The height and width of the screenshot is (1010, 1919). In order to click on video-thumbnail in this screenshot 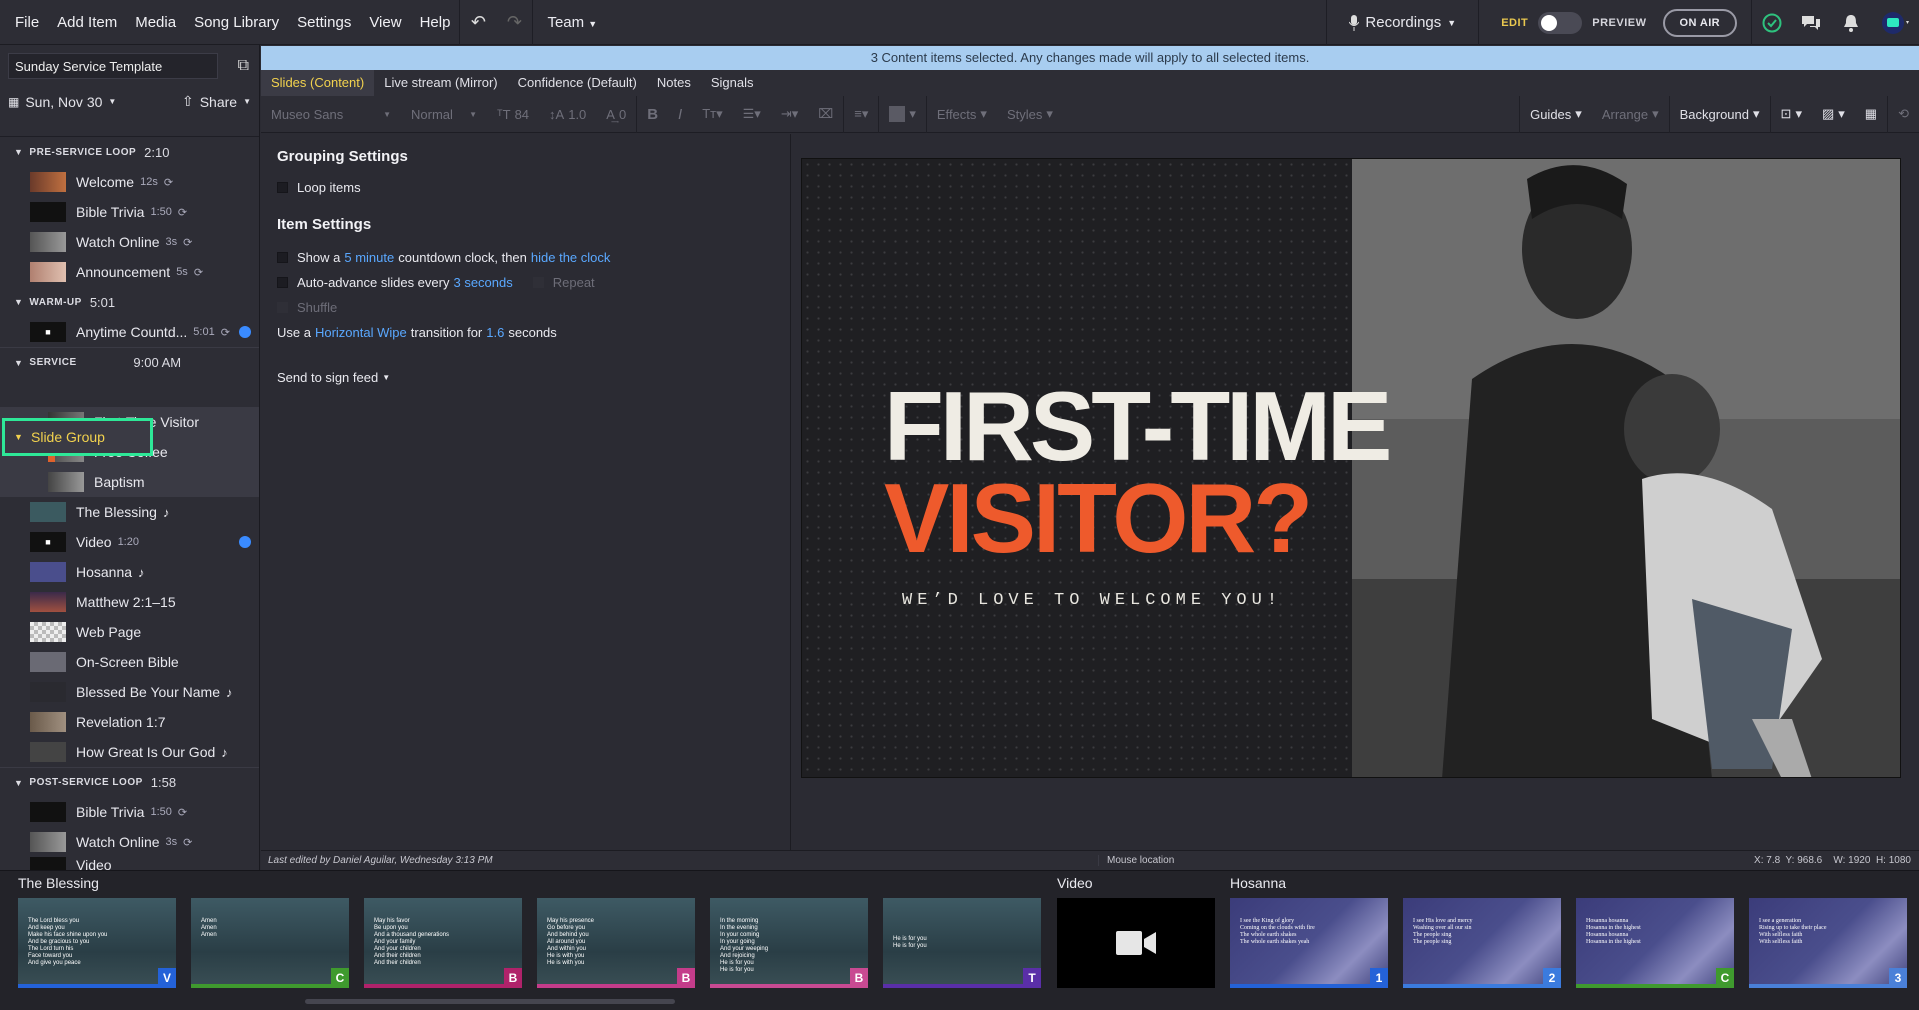, I will do `click(1136, 943)`.